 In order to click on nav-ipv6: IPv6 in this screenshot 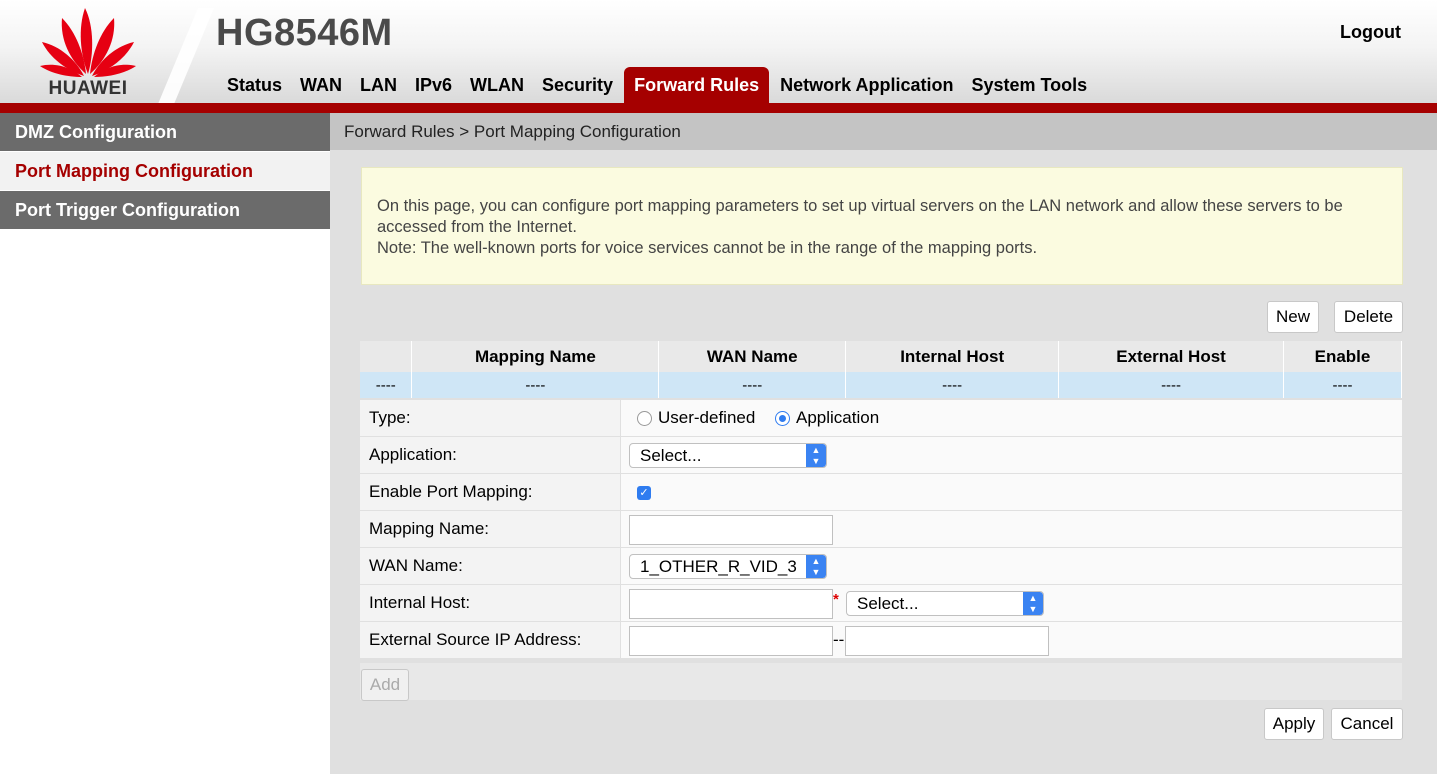, I will do `click(433, 85)`.